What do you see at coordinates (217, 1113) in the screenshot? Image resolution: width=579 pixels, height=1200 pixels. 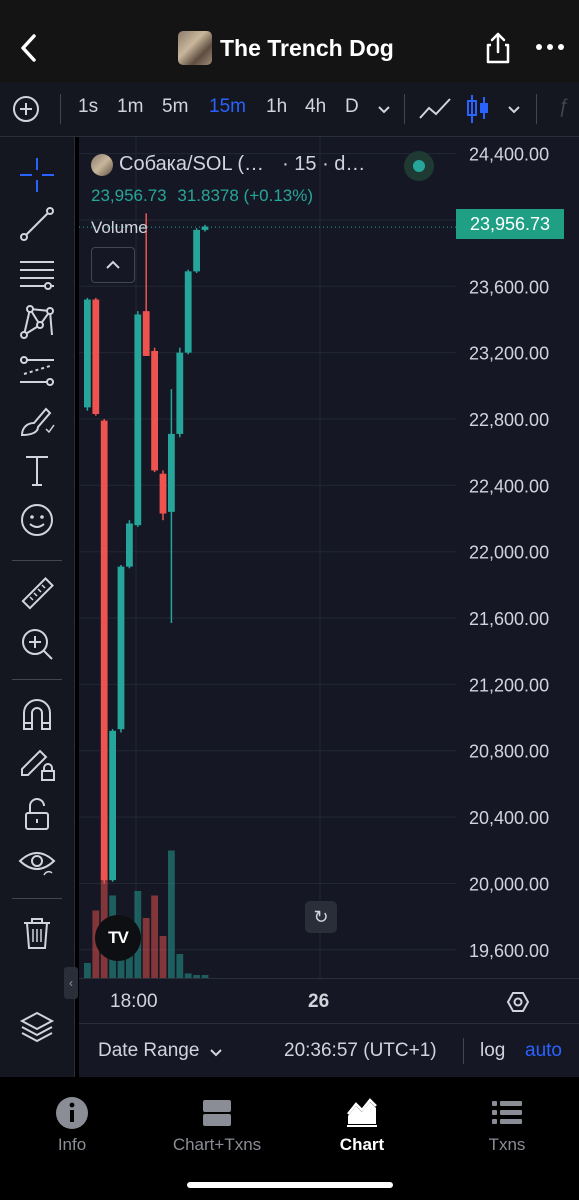 I see `split-view-icon` at bounding box center [217, 1113].